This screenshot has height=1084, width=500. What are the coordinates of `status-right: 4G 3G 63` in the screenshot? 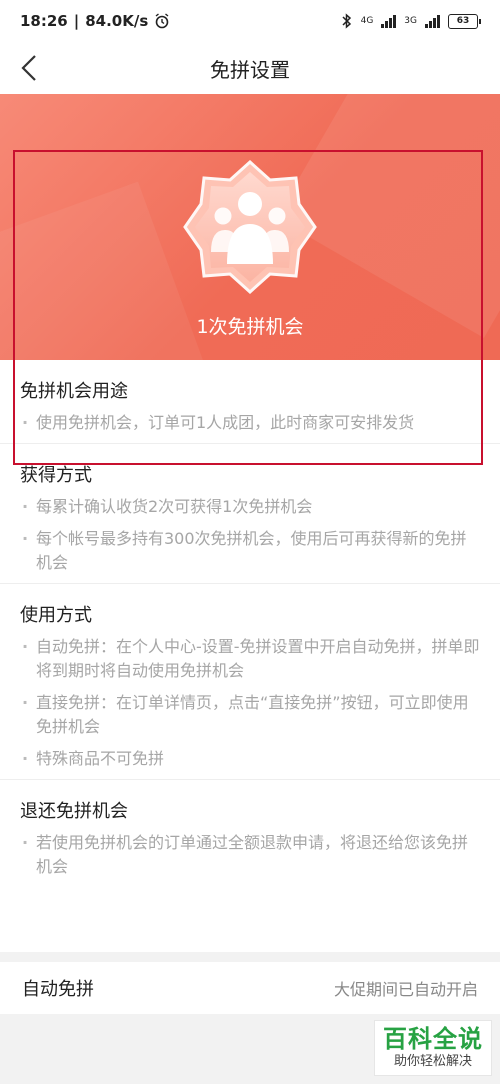 It's located at (411, 21).